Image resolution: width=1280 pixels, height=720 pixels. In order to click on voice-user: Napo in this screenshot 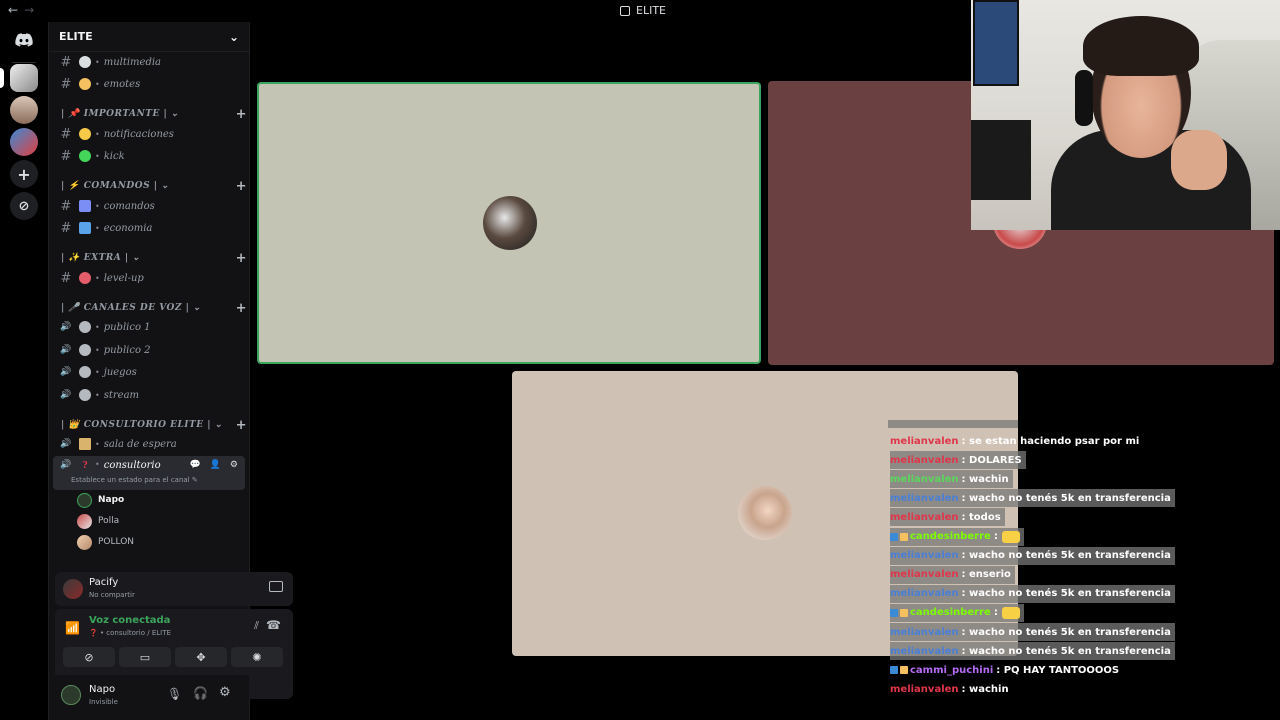, I will do `click(100, 500)`.